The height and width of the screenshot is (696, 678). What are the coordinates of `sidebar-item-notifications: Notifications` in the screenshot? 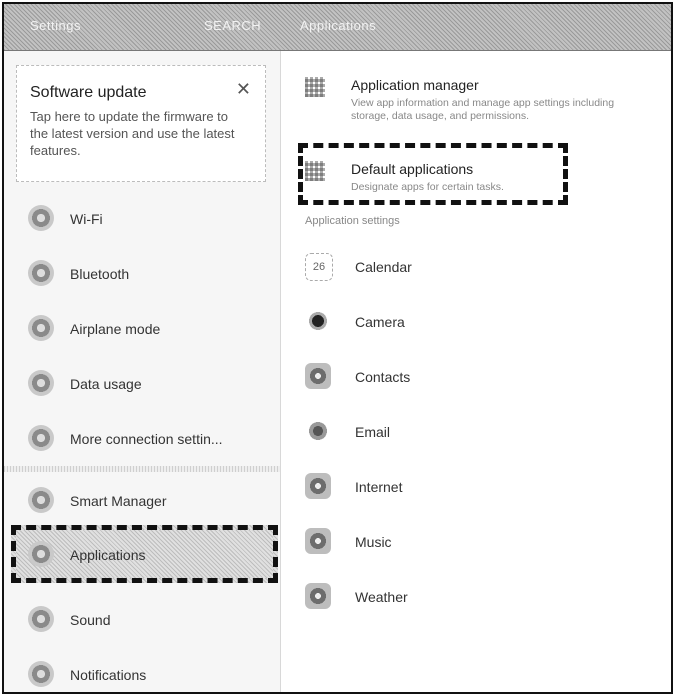 It's located at (142, 670).